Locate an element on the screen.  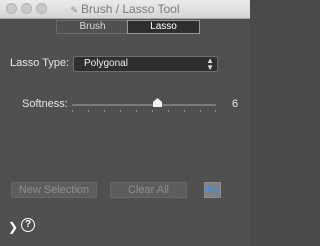
mode-segmented-control: Brush Lasso is located at coordinates (128, 27).